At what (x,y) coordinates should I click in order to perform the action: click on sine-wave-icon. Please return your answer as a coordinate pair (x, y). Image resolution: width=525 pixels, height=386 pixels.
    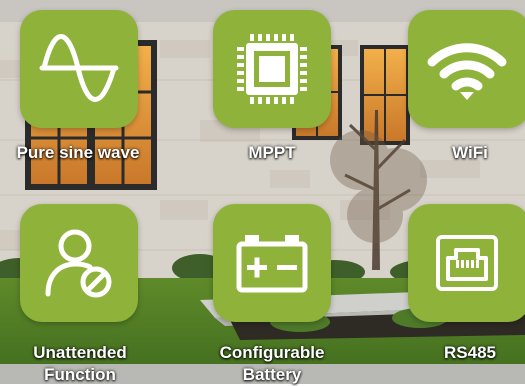
    Looking at the image, I should click on (79, 68).